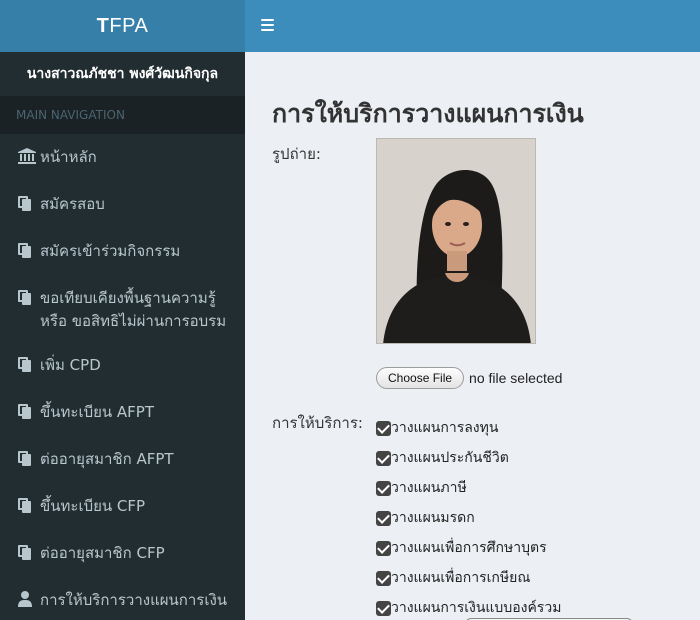 The height and width of the screenshot is (620, 700). I want to click on nav-item-renew-afpt: ต่ออายุสมาชิก AFPT, so click(122, 459).